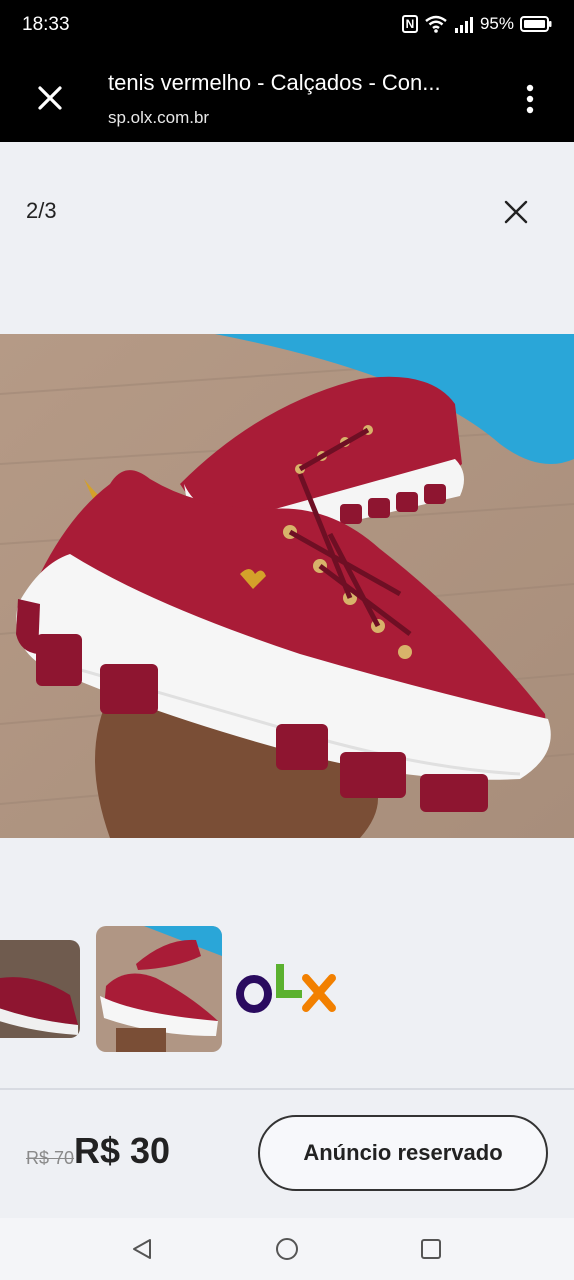 This screenshot has width=574, height=1280. I want to click on olx-logo, so click(286, 988).